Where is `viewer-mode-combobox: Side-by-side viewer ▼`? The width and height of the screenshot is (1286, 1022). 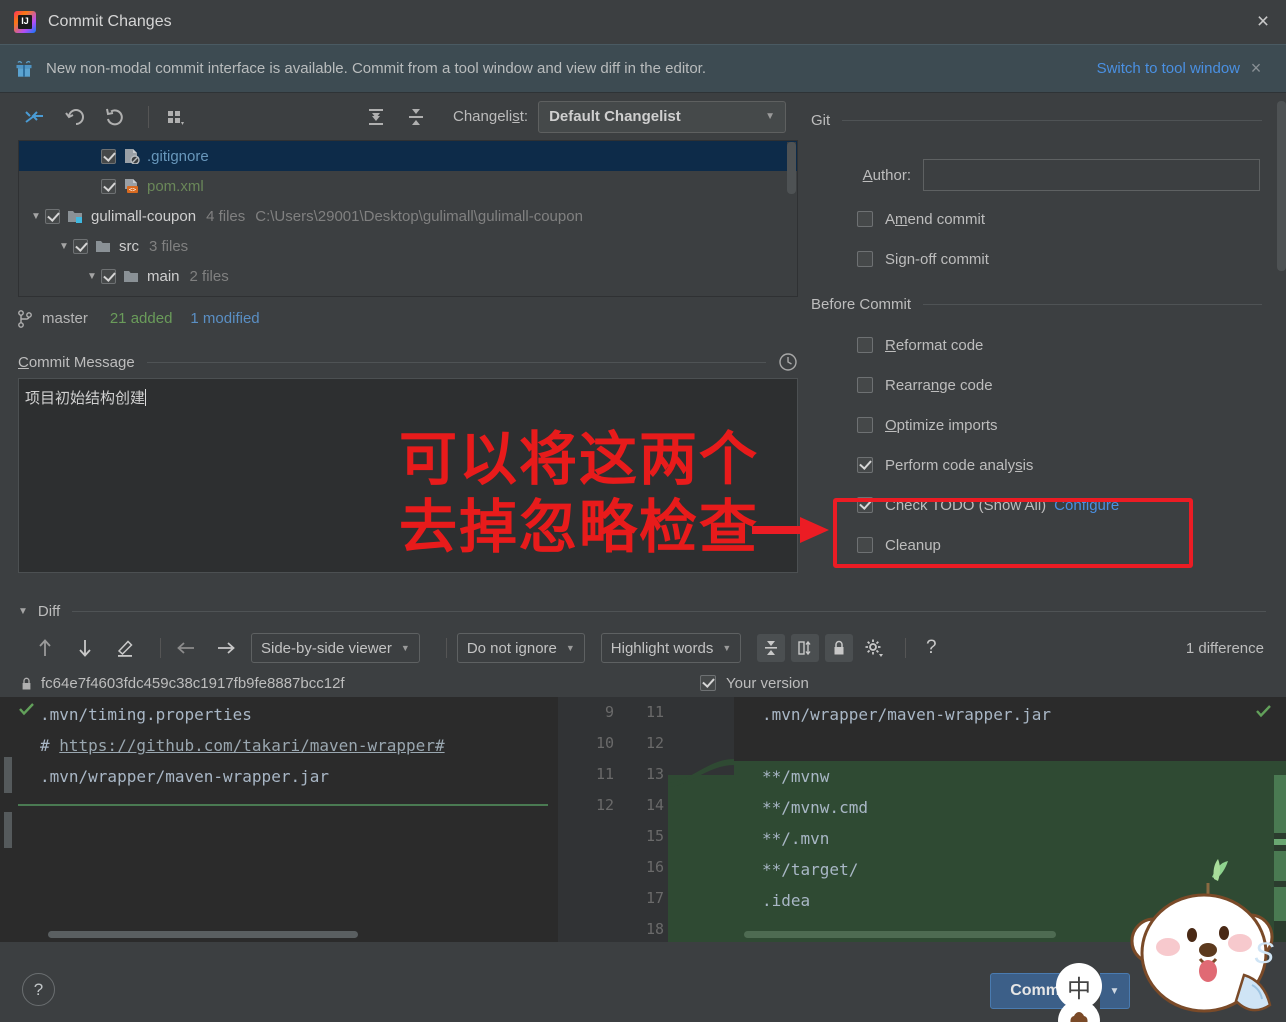 viewer-mode-combobox: Side-by-side viewer ▼ is located at coordinates (335, 648).